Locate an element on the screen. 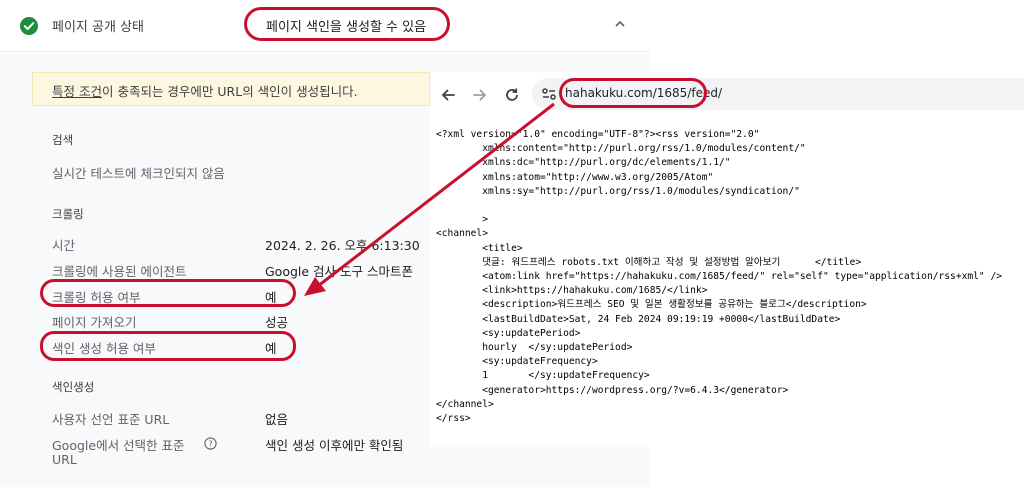  xml-line: xmlns:atom="http://www.w3.org/2005/Atom" is located at coordinates (575, 177).